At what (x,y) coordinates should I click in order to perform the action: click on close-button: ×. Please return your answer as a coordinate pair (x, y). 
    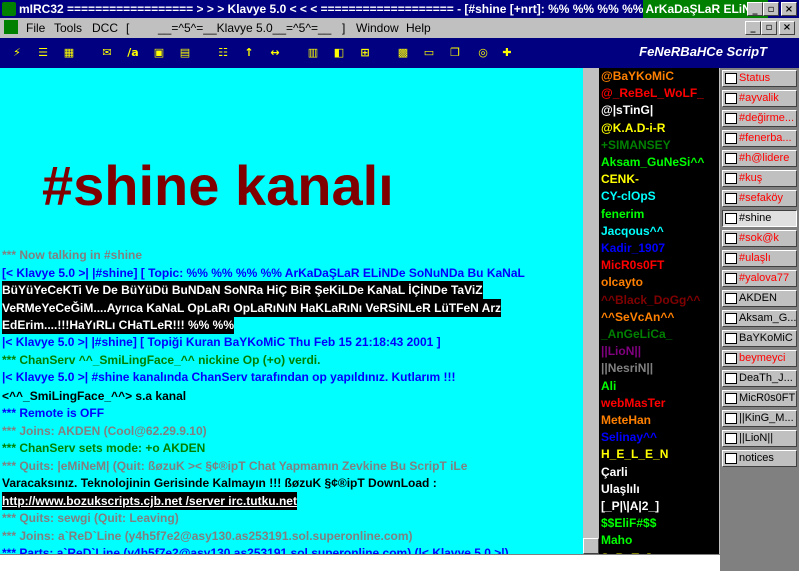
    Looking at the image, I should click on (789, 9).